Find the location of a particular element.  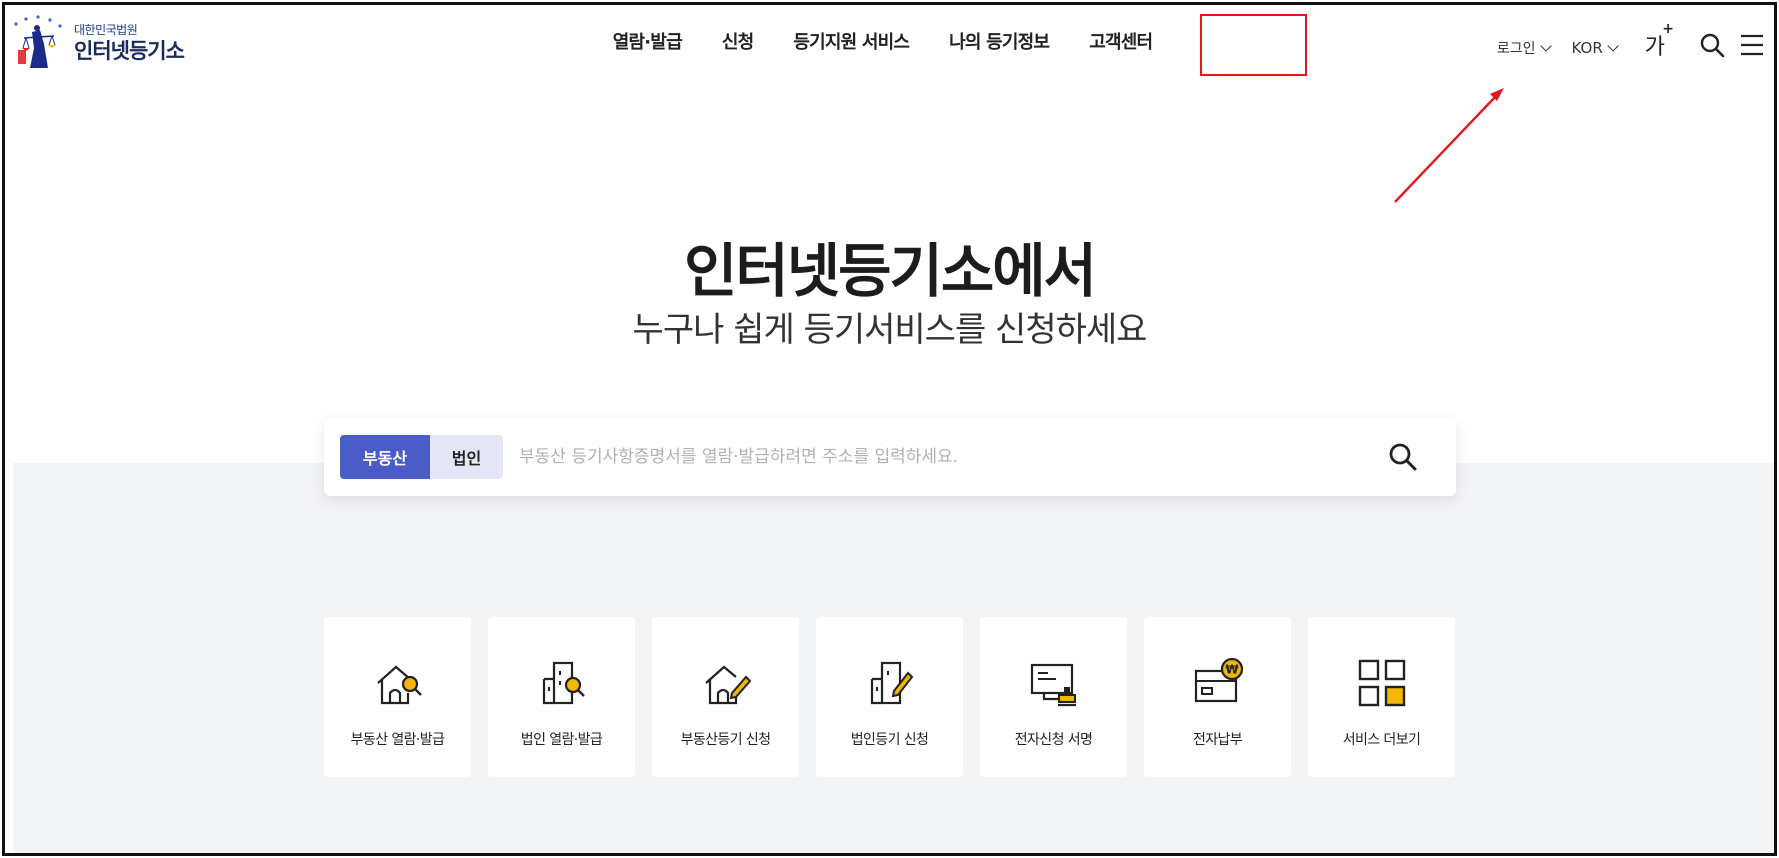

service-real-estate-apply: 부동산등기 신청 is located at coordinates (725, 697).